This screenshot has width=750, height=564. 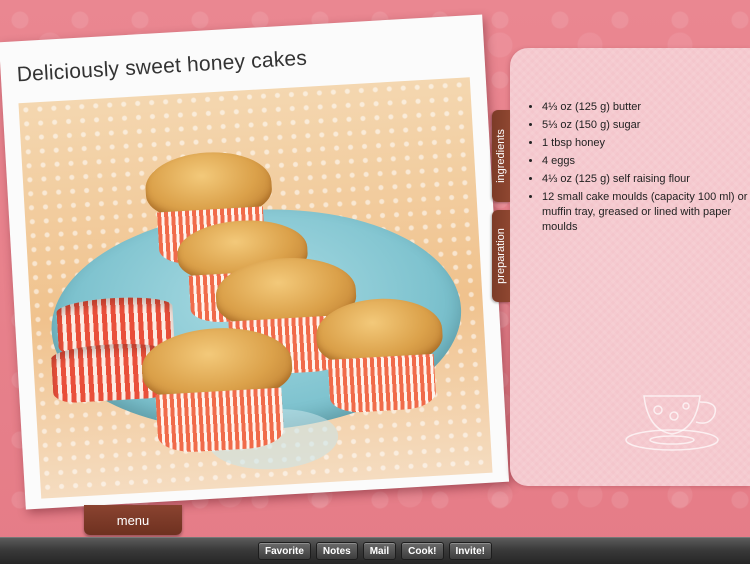 What do you see at coordinates (646, 161) in the screenshot?
I see `list-item: 4 eggs` at bounding box center [646, 161].